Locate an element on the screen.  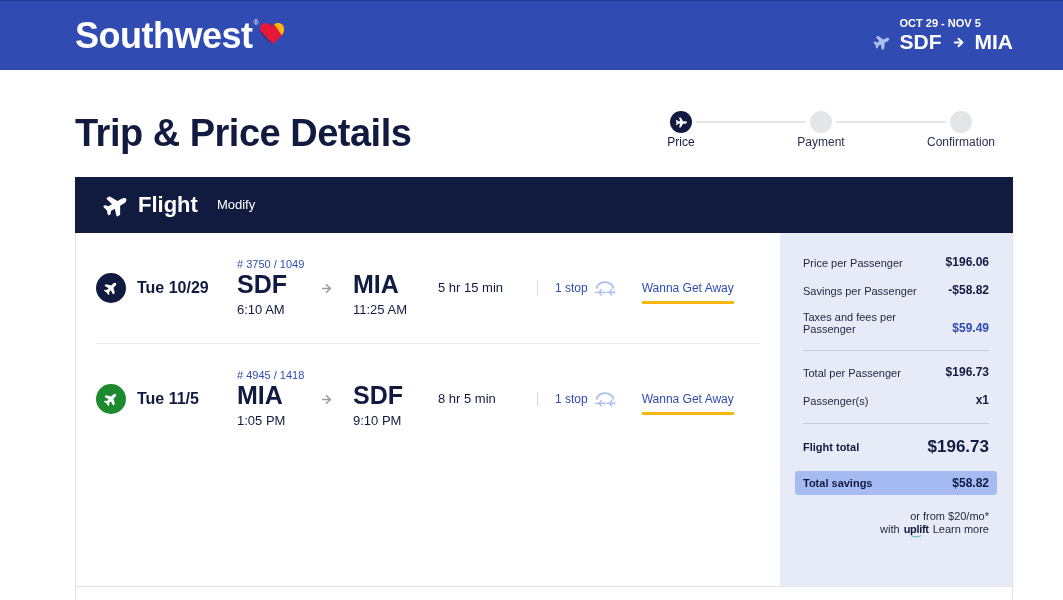
step-label: Confirmation is located at coordinates (961, 142).